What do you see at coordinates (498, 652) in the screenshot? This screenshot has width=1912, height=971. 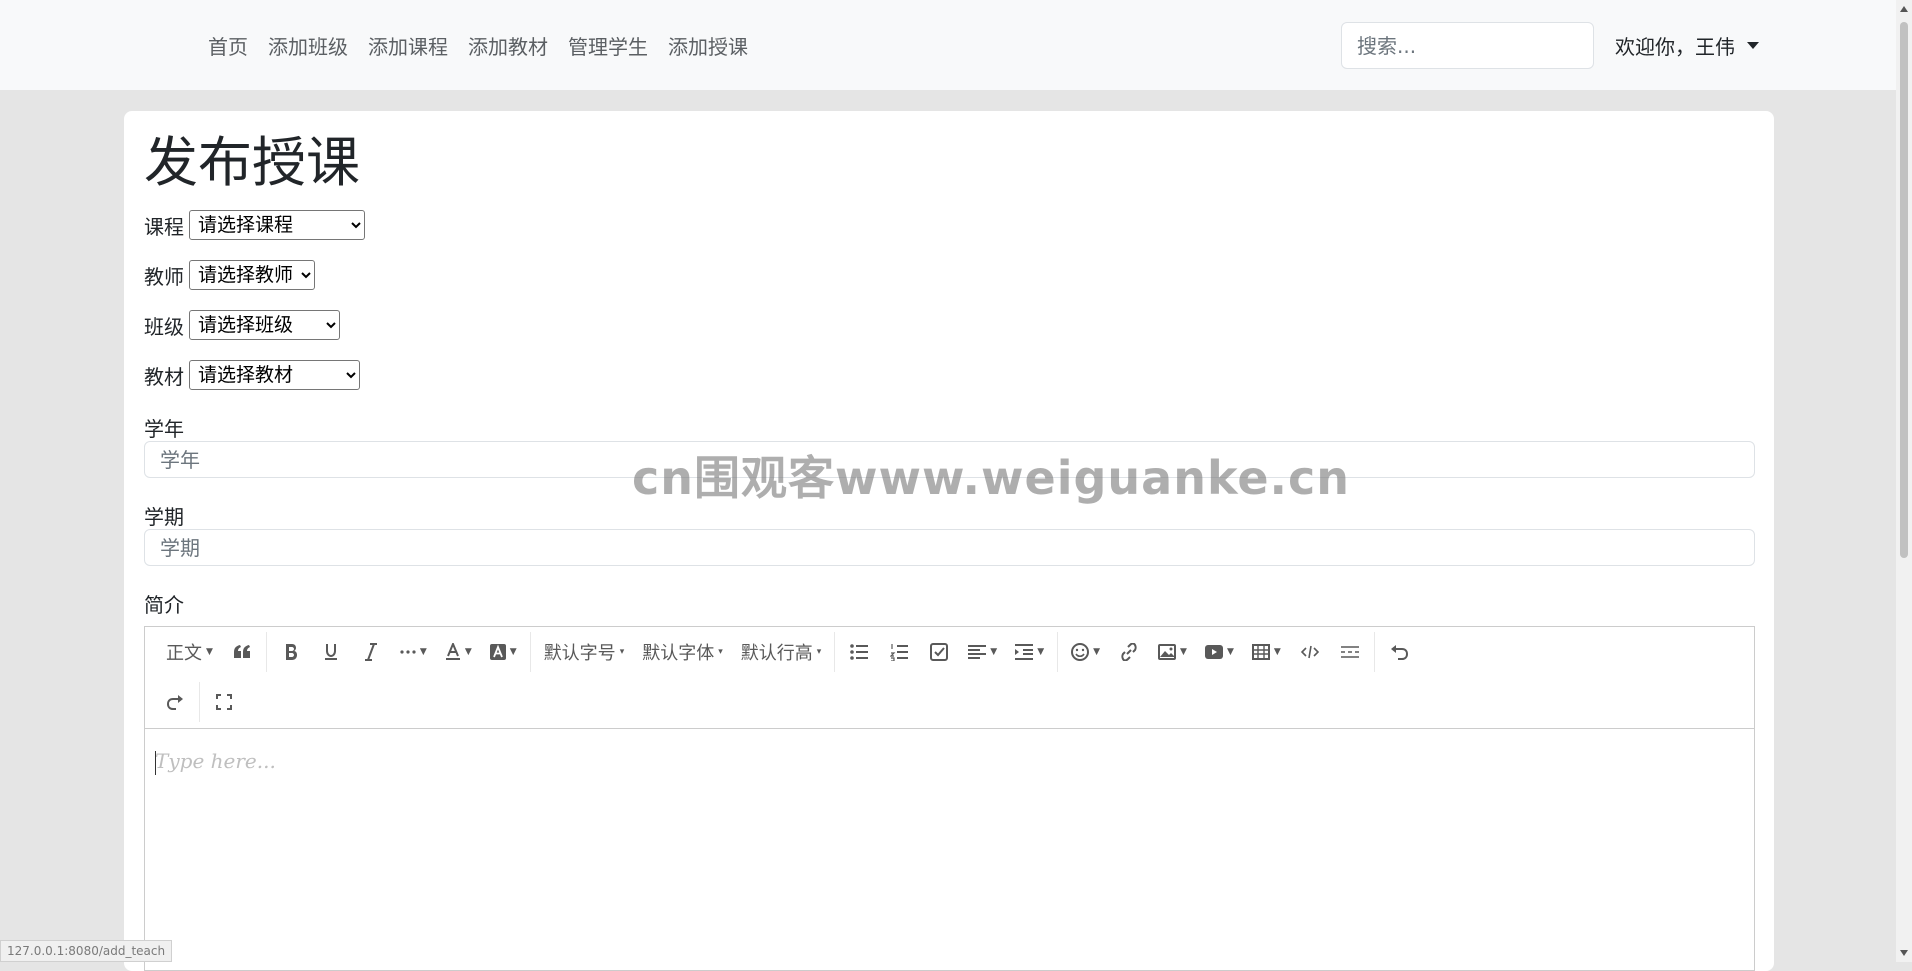 I see `background-color-icon` at bounding box center [498, 652].